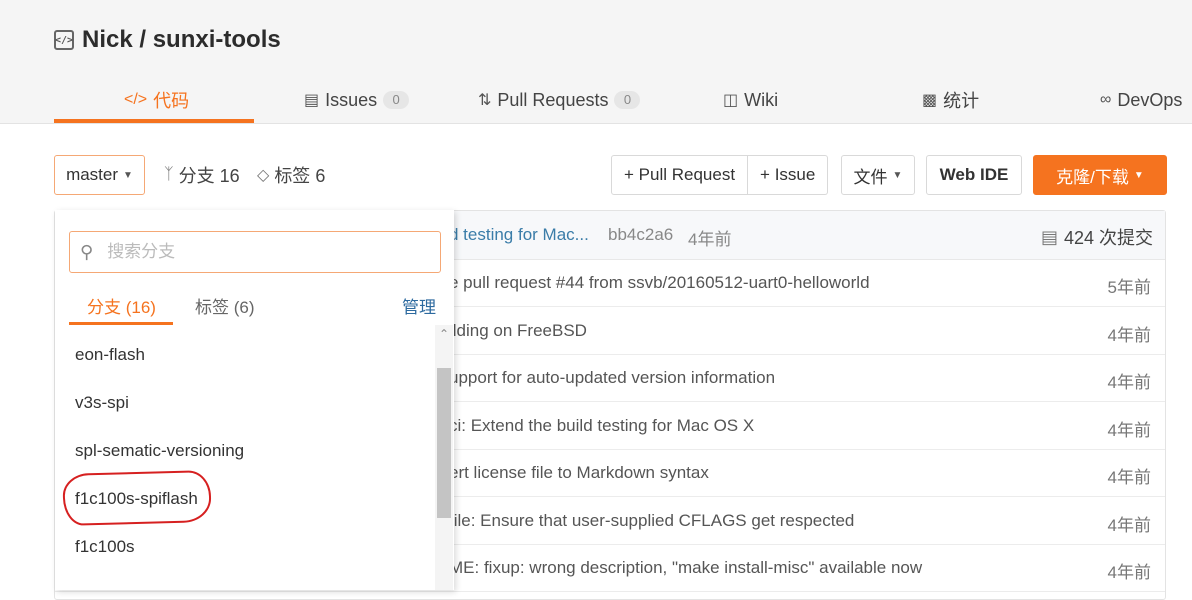 Image resolution: width=1192 pixels, height=600 pixels. I want to click on pull-requests-count-badge: 0, so click(627, 100).